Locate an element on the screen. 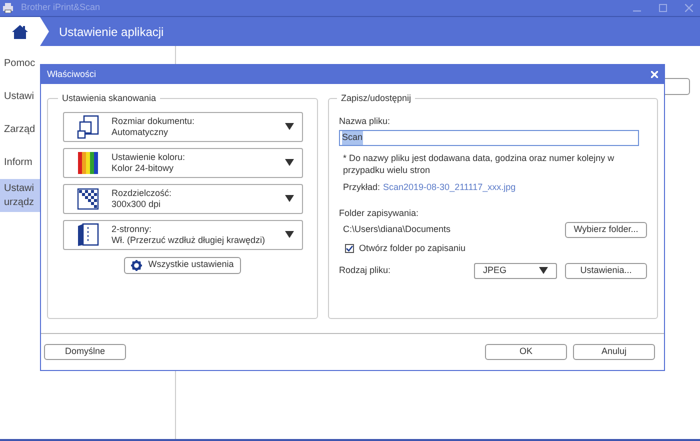 The image size is (700, 441). dropdown-value: Kolor 24-bitowy is located at coordinates (143, 168).